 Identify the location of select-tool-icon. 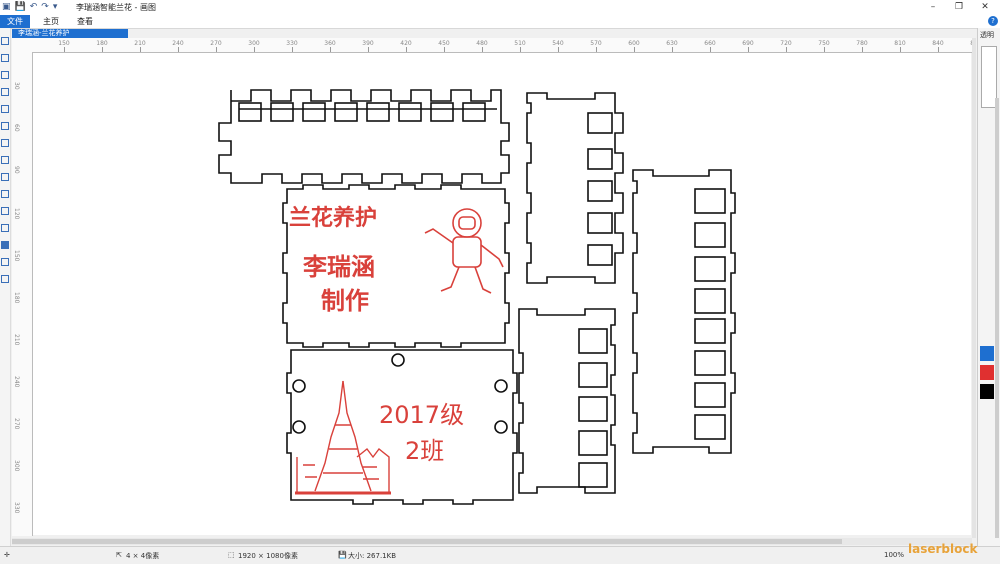
(5, 41).